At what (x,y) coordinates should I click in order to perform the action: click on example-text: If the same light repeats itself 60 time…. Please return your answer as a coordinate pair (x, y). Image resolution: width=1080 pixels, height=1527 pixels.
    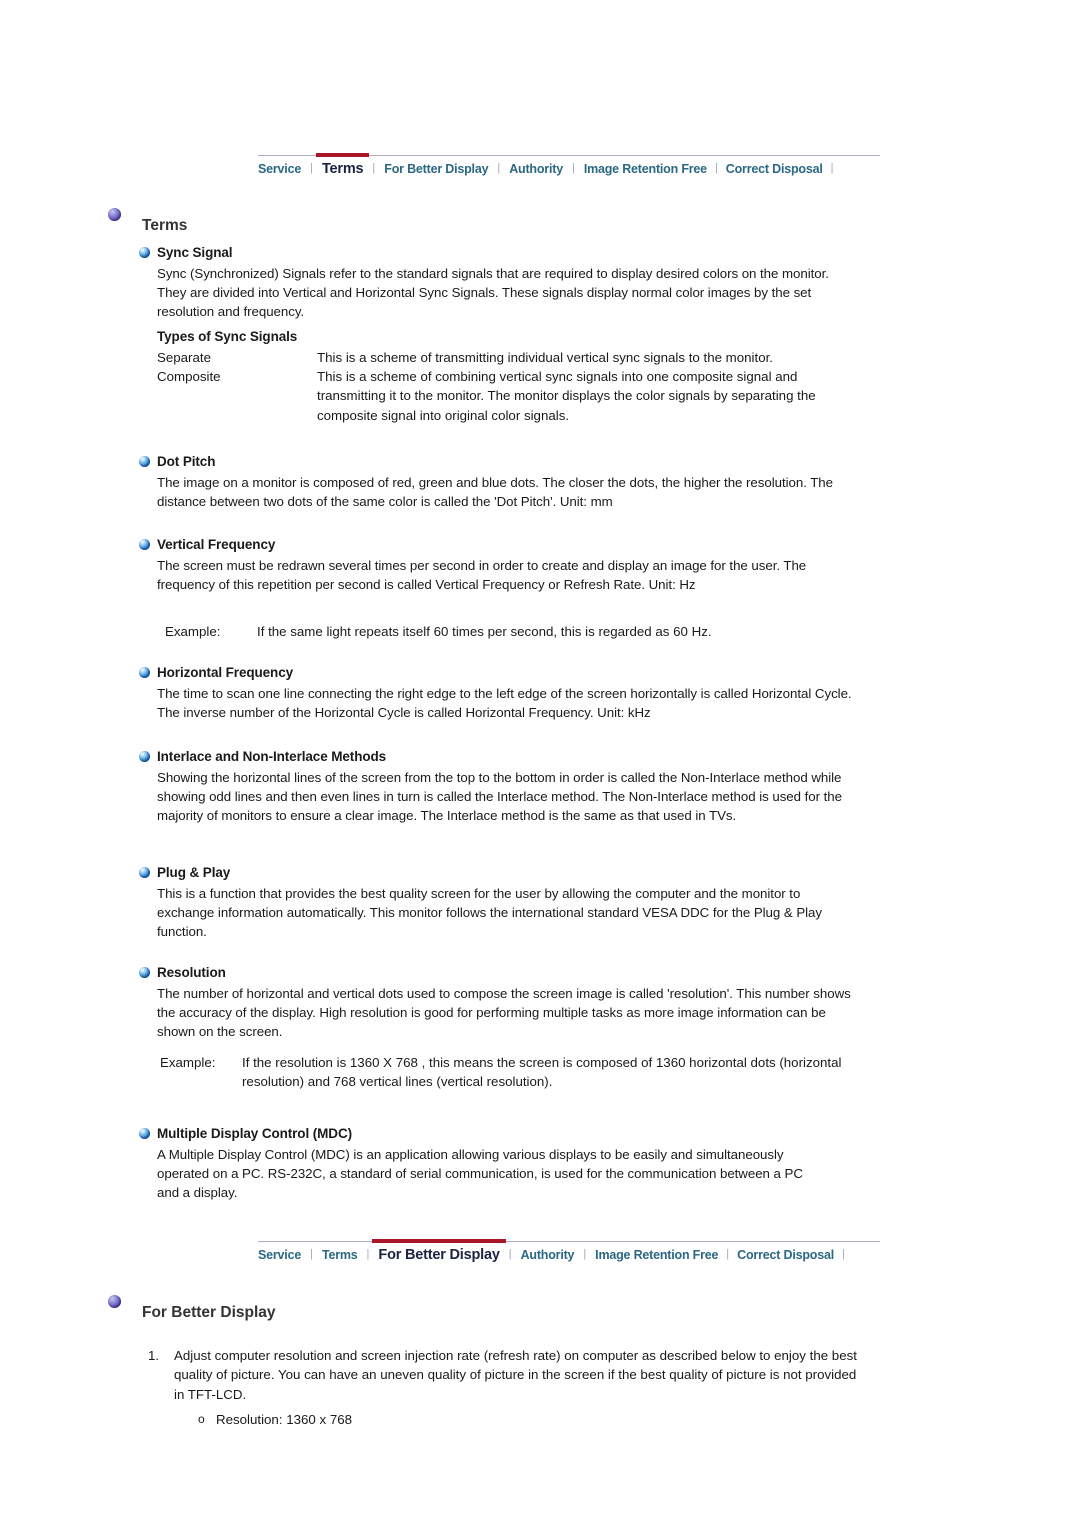
    Looking at the image, I should click on (484, 631).